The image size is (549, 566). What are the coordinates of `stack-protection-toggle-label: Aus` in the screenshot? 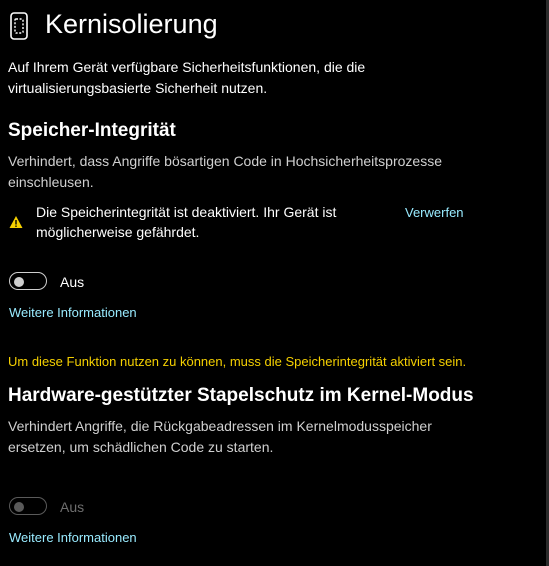 It's located at (72, 507).